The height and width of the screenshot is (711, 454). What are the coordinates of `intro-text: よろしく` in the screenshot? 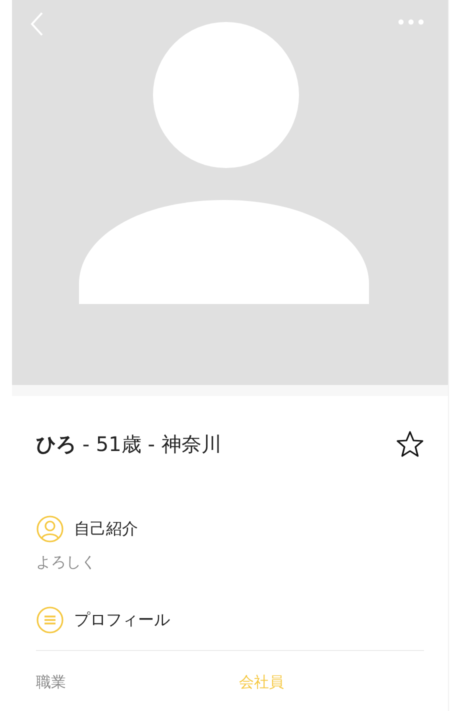 It's located at (66, 562).